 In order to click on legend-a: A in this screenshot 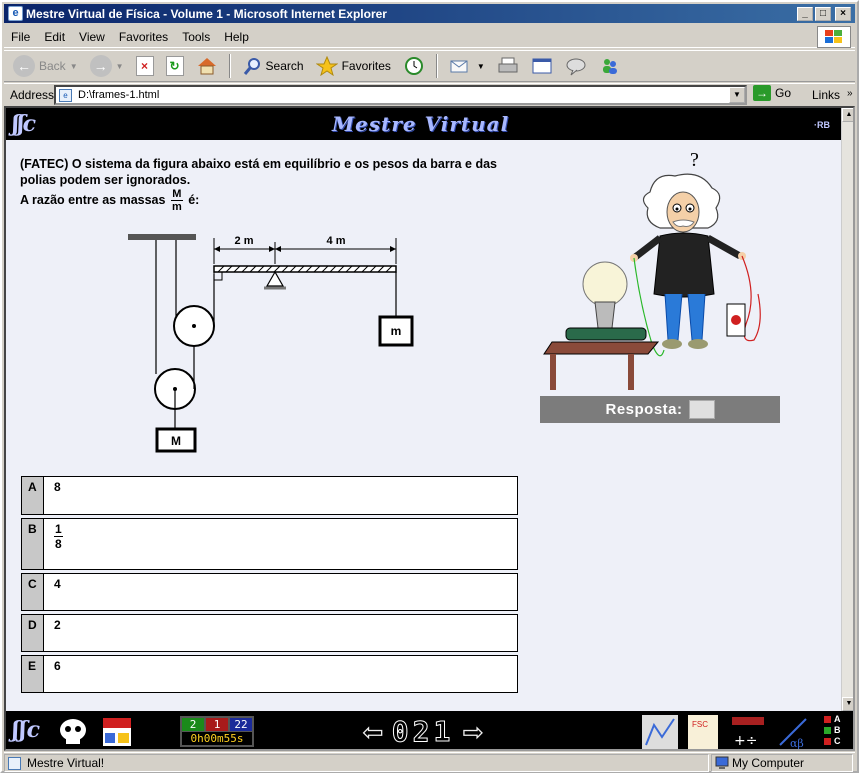, I will do `click(837, 719)`.